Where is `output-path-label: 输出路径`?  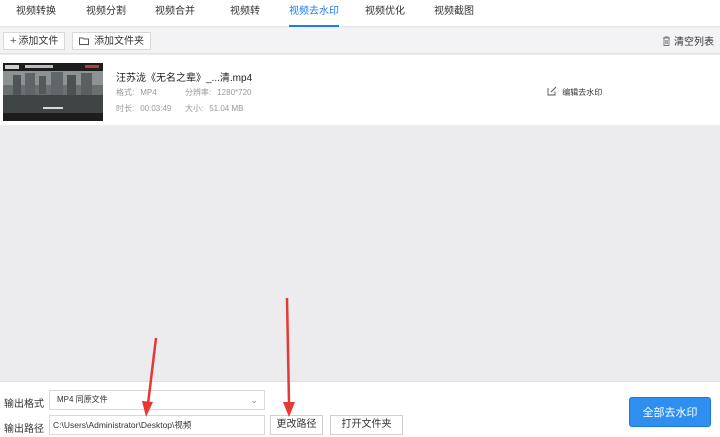 output-path-label: 输出路径 is located at coordinates (24, 429).